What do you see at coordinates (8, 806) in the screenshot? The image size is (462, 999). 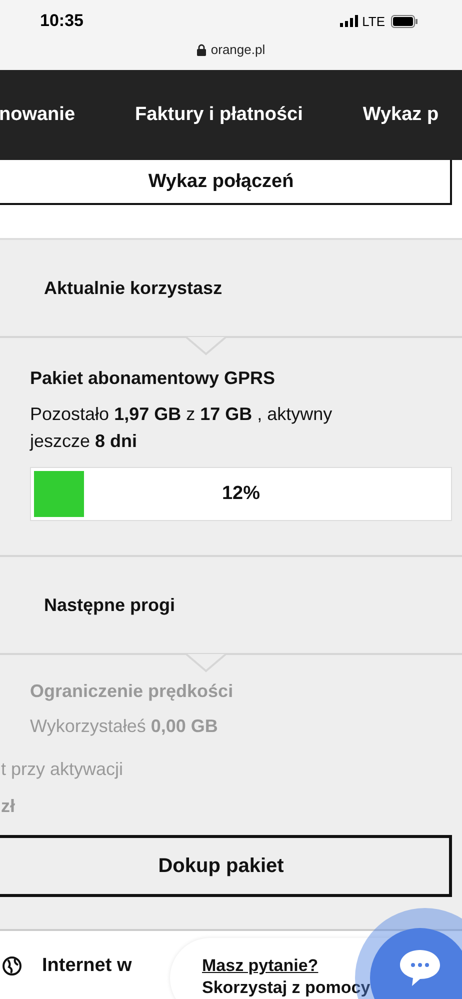 I see `price-text: zł` at bounding box center [8, 806].